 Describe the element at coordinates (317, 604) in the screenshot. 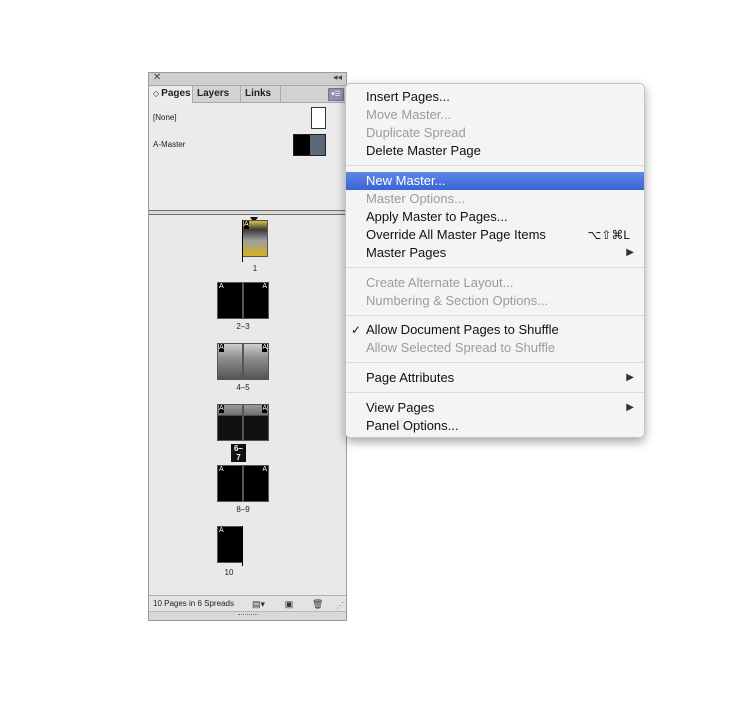

I see `trash-icon: 🗑` at that location.